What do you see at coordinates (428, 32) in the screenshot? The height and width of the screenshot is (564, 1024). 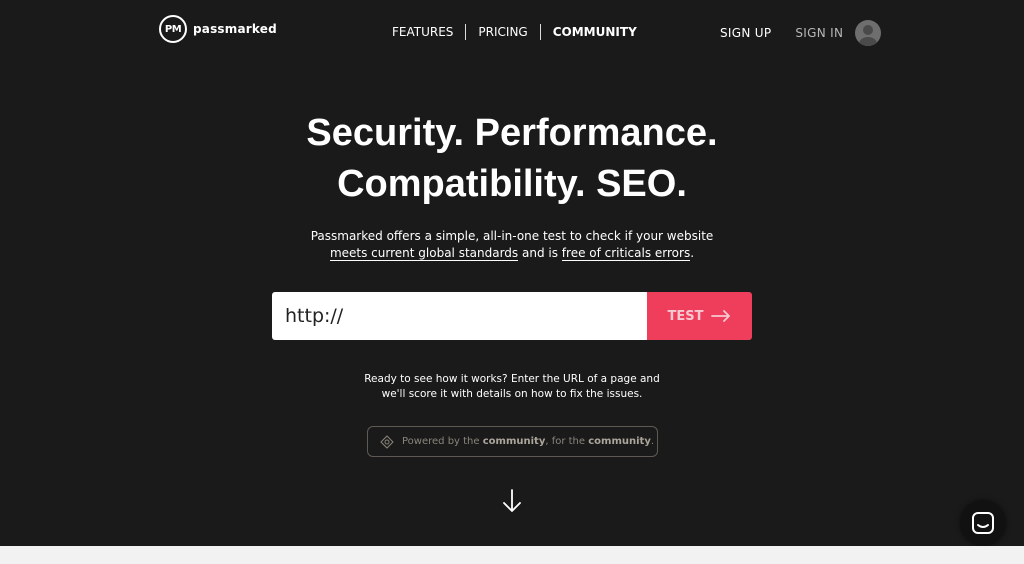 I see `nav-features: FEATURES` at bounding box center [428, 32].